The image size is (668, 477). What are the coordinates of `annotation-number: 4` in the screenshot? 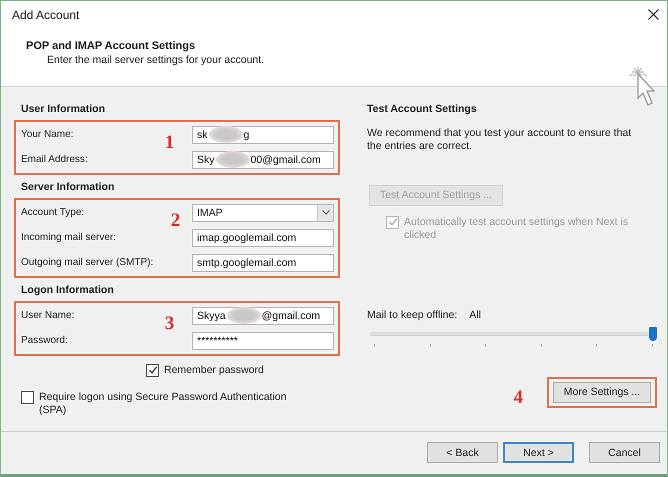 It's located at (518, 397).